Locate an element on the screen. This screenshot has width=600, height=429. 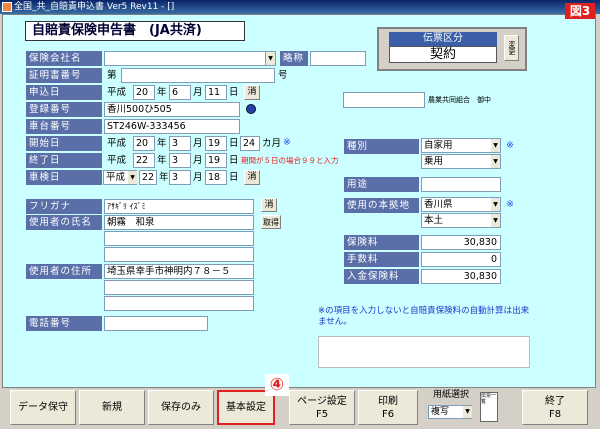
furigana-clear-button: 消 is located at coordinates (269, 205).